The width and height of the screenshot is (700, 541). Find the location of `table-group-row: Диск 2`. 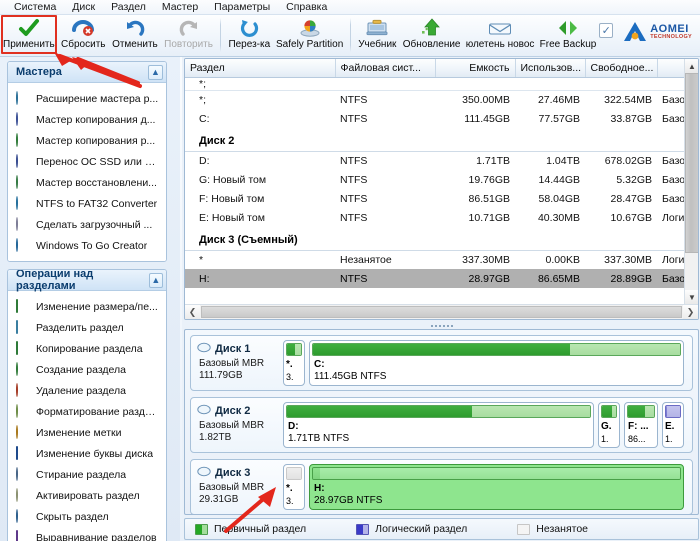

table-group-row: Диск 2 is located at coordinates (441, 140).